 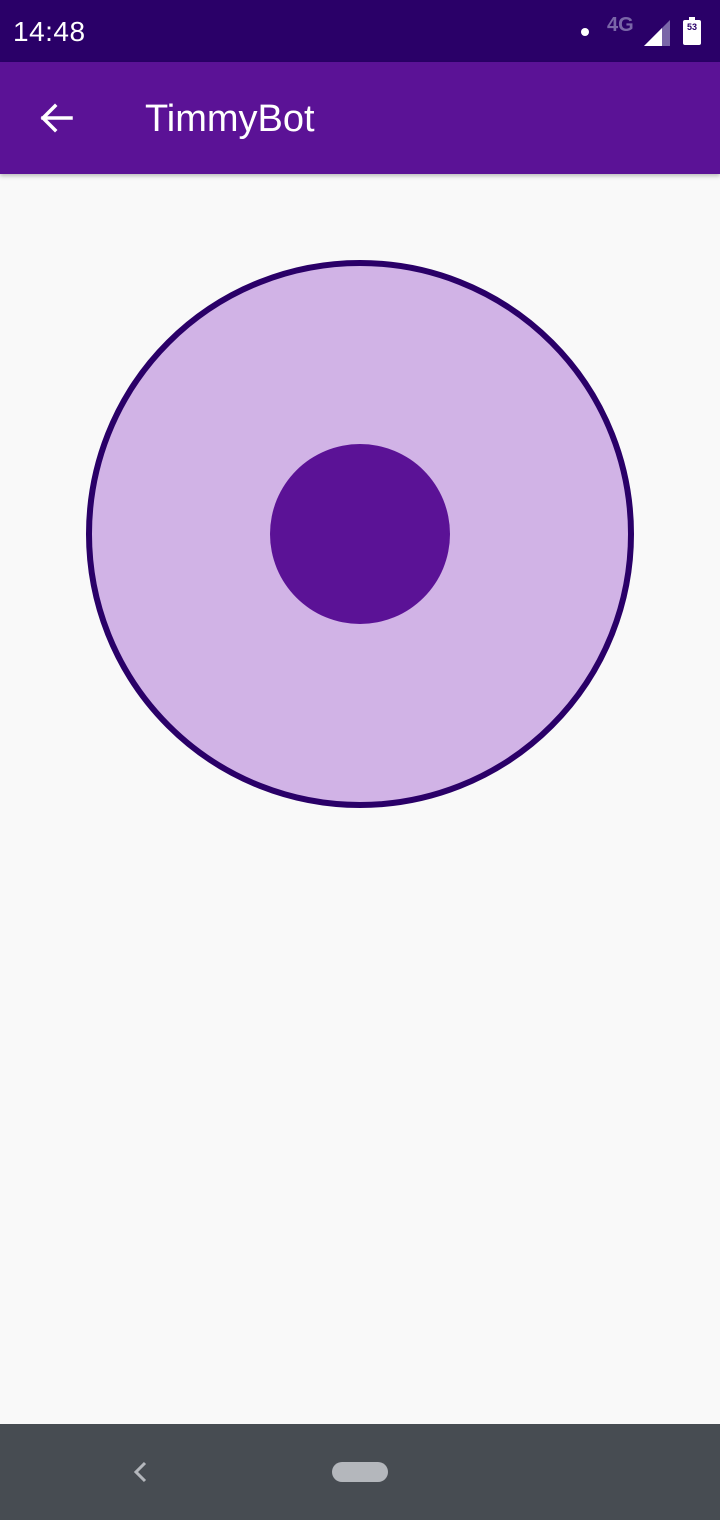 What do you see at coordinates (657, 33) in the screenshot?
I see `cell-signal-icon` at bounding box center [657, 33].